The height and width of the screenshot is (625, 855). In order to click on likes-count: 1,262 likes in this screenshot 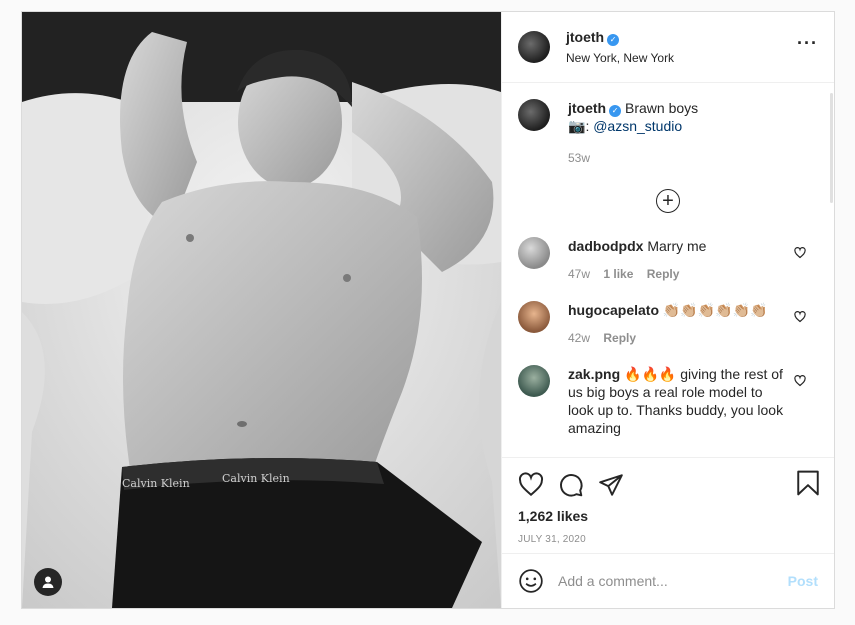, I will do `click(668, 516)`.